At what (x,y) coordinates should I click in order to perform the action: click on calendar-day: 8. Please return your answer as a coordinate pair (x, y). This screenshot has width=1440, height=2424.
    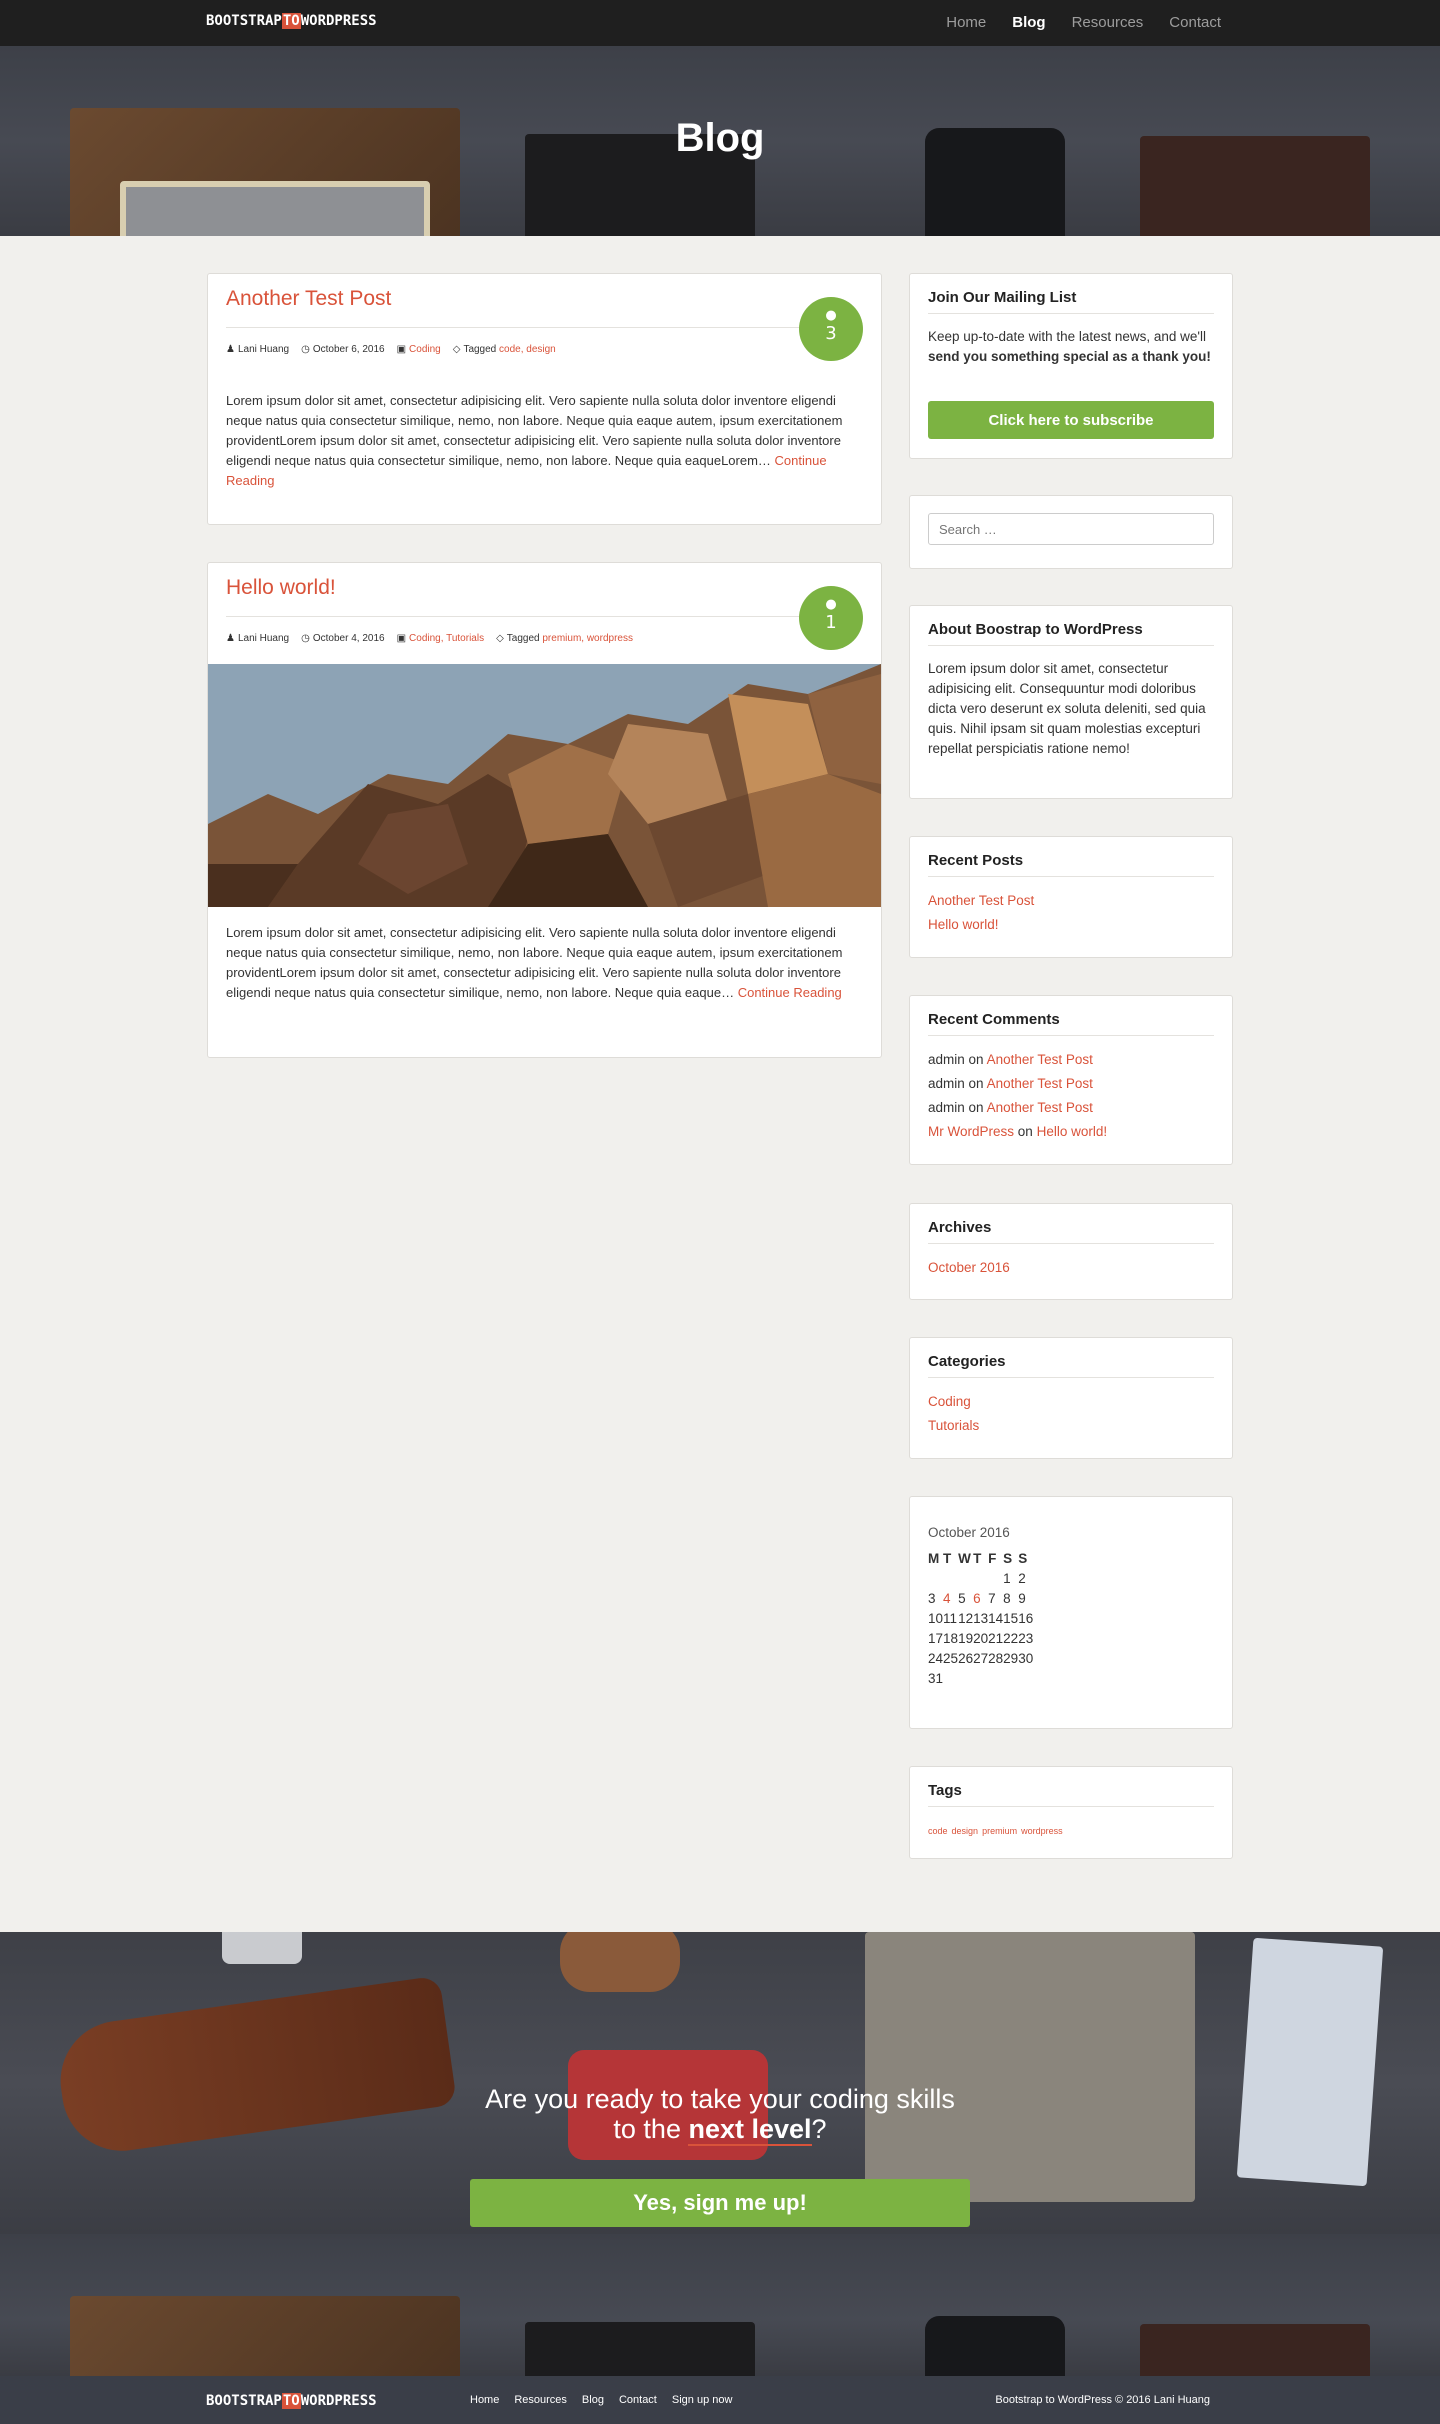
    Looking at the image, I should click on (1007, 1598).